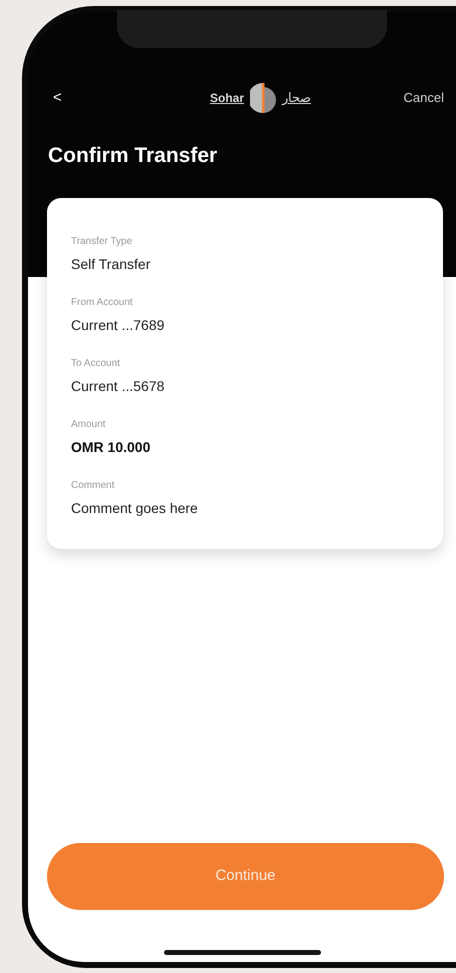 This screenshot has width=456, height=973. Describe the element at coordinates (96, 363) in the screenshot. I see `field-label: To Account` at that location.